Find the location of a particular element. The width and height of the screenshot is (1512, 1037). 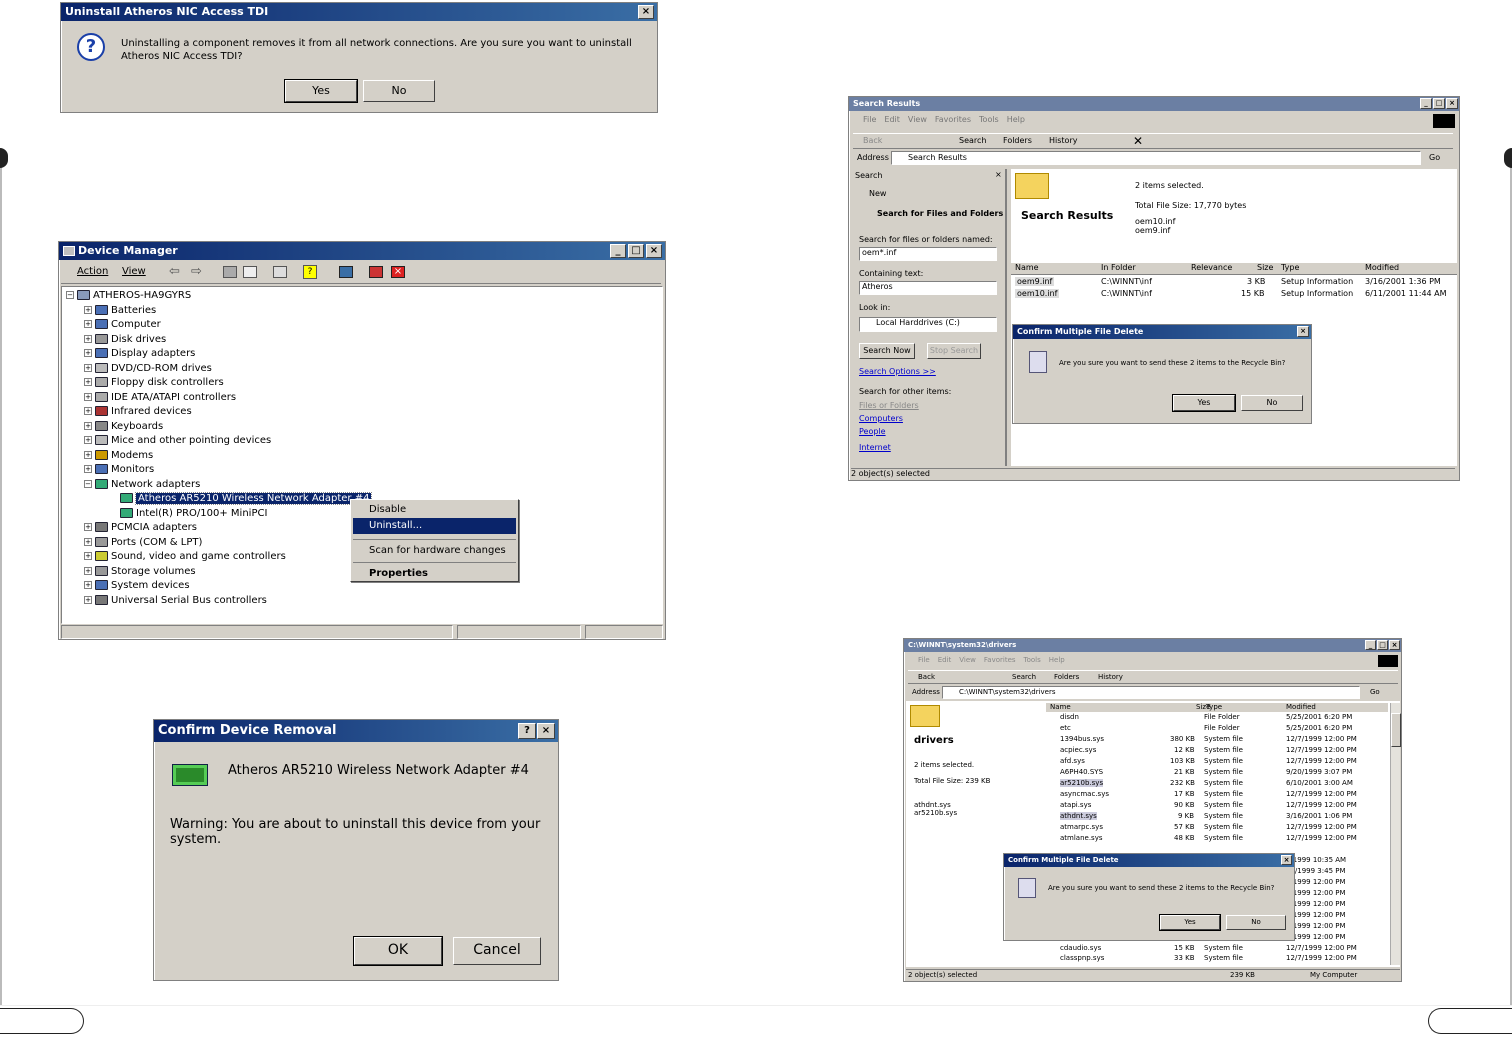

properties-icon is located at coordinates (280, 272).